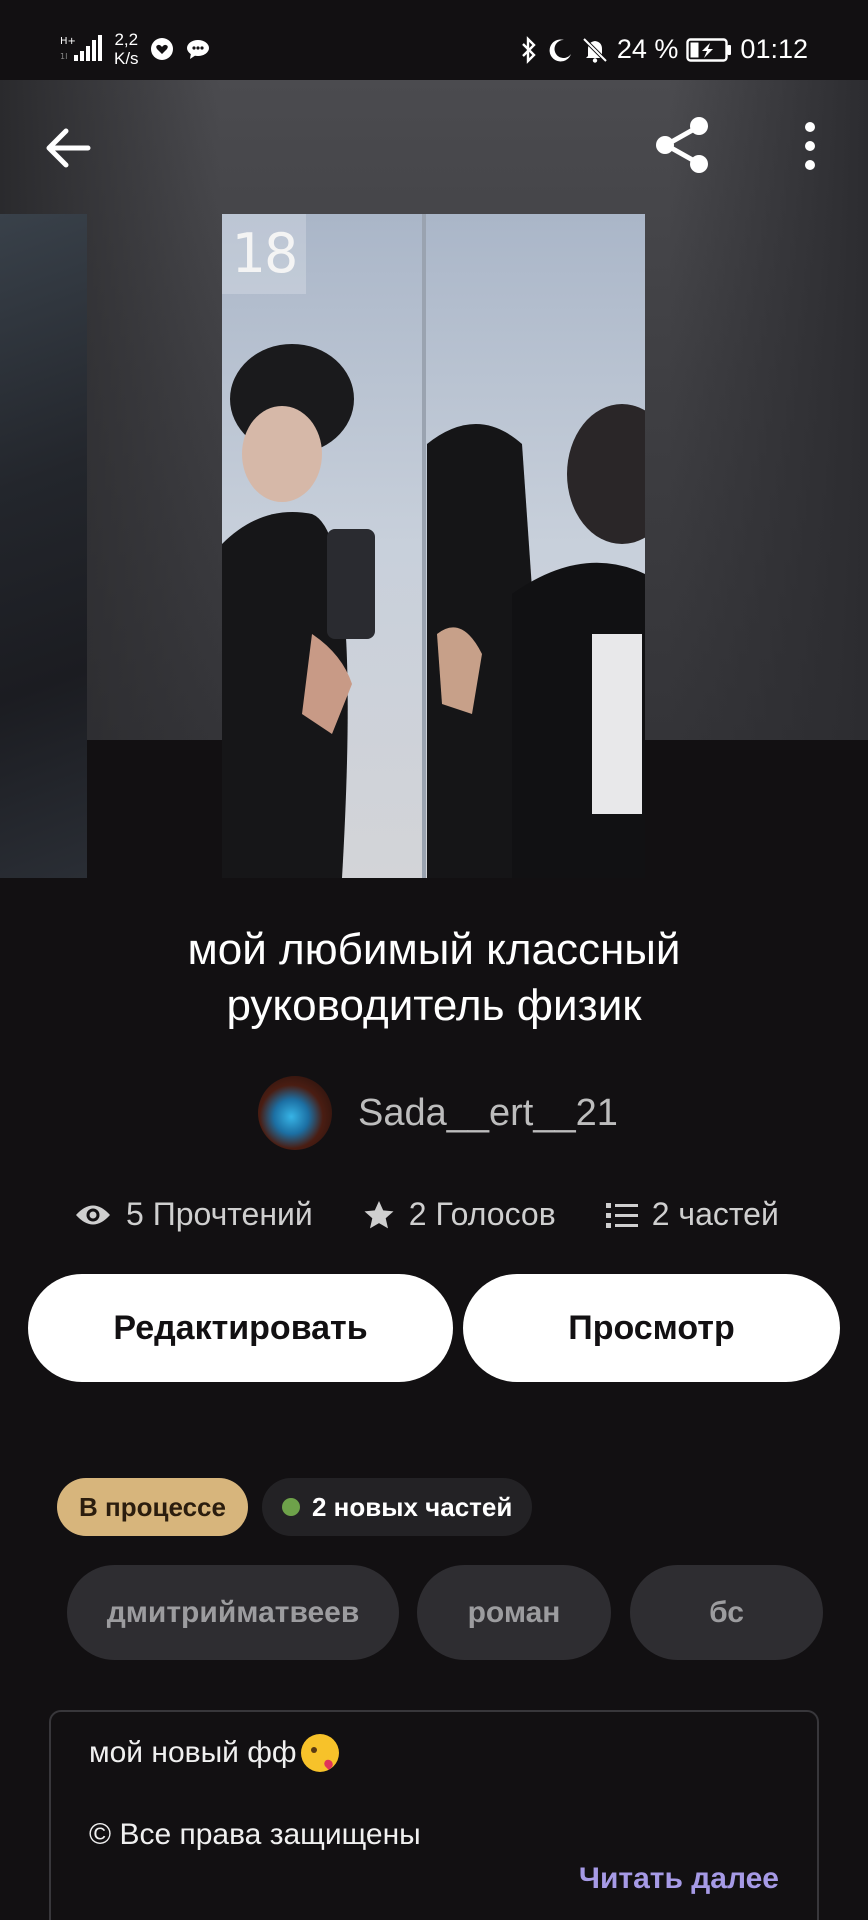  Describe the element at coordinates (560, 49) in the screenshot. I see `moon-icon` at that location.